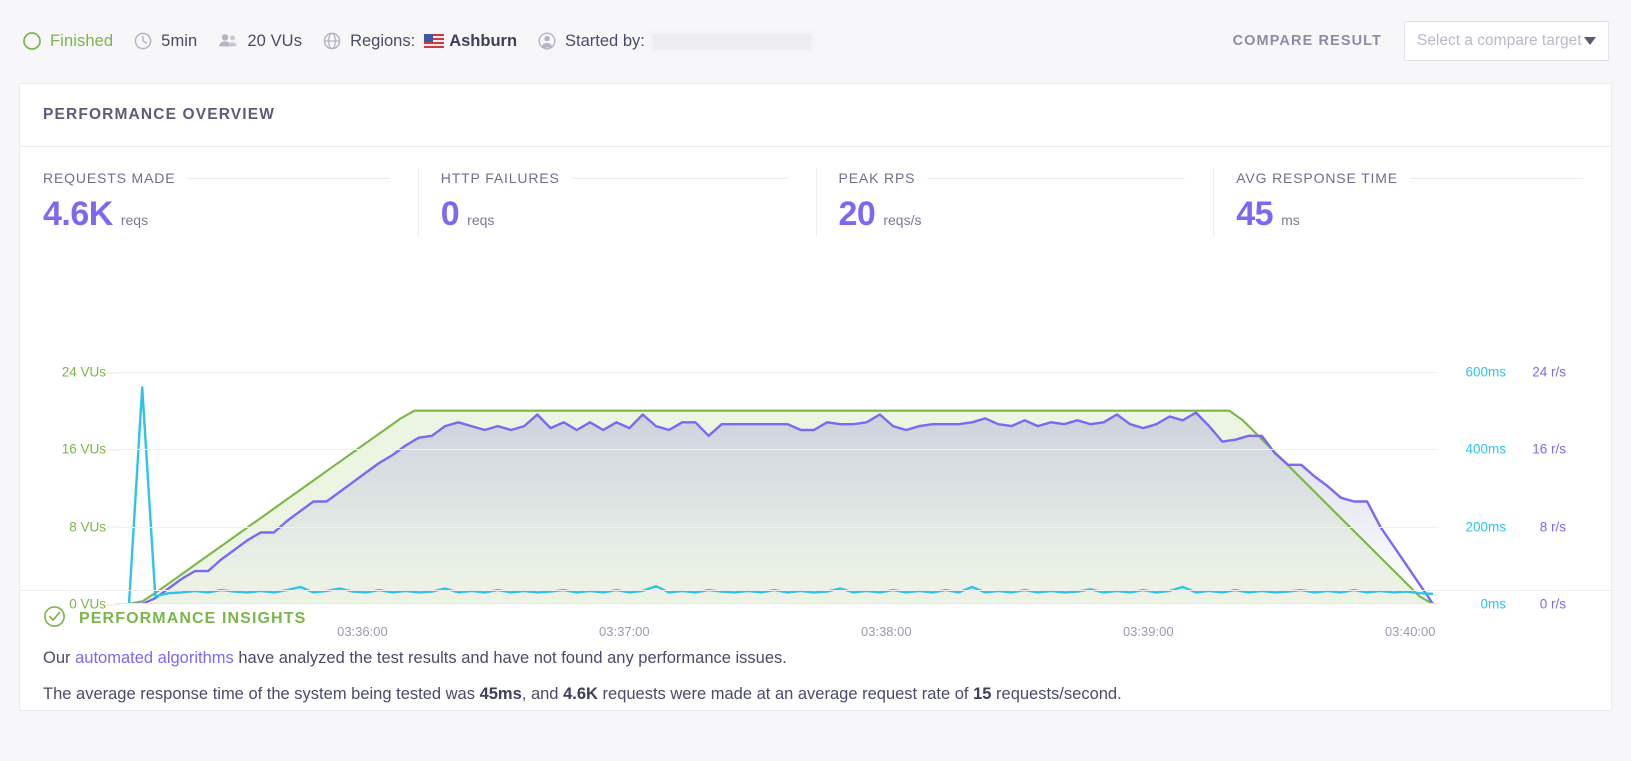 Image resolution: width=1631 pixels, height=761 pixels. I want to click on status-vus: 20 VUs, so click(259, 41).